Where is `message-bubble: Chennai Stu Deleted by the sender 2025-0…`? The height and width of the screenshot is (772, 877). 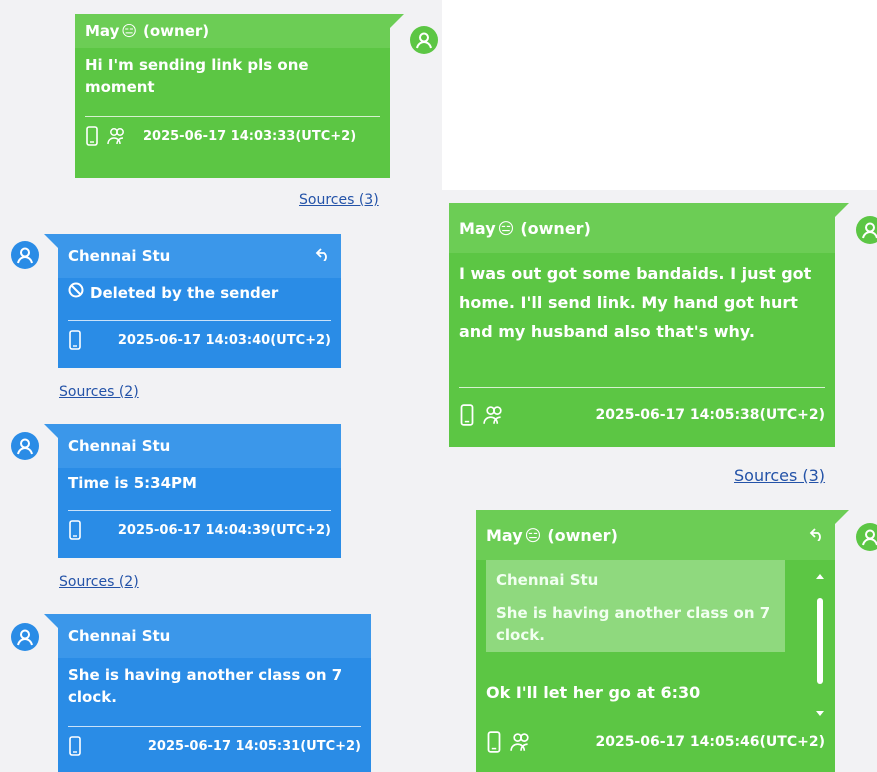
message-bubble: Chennai Stu Deleted by the sender 2025-0… is located at coordinates (192, 301).